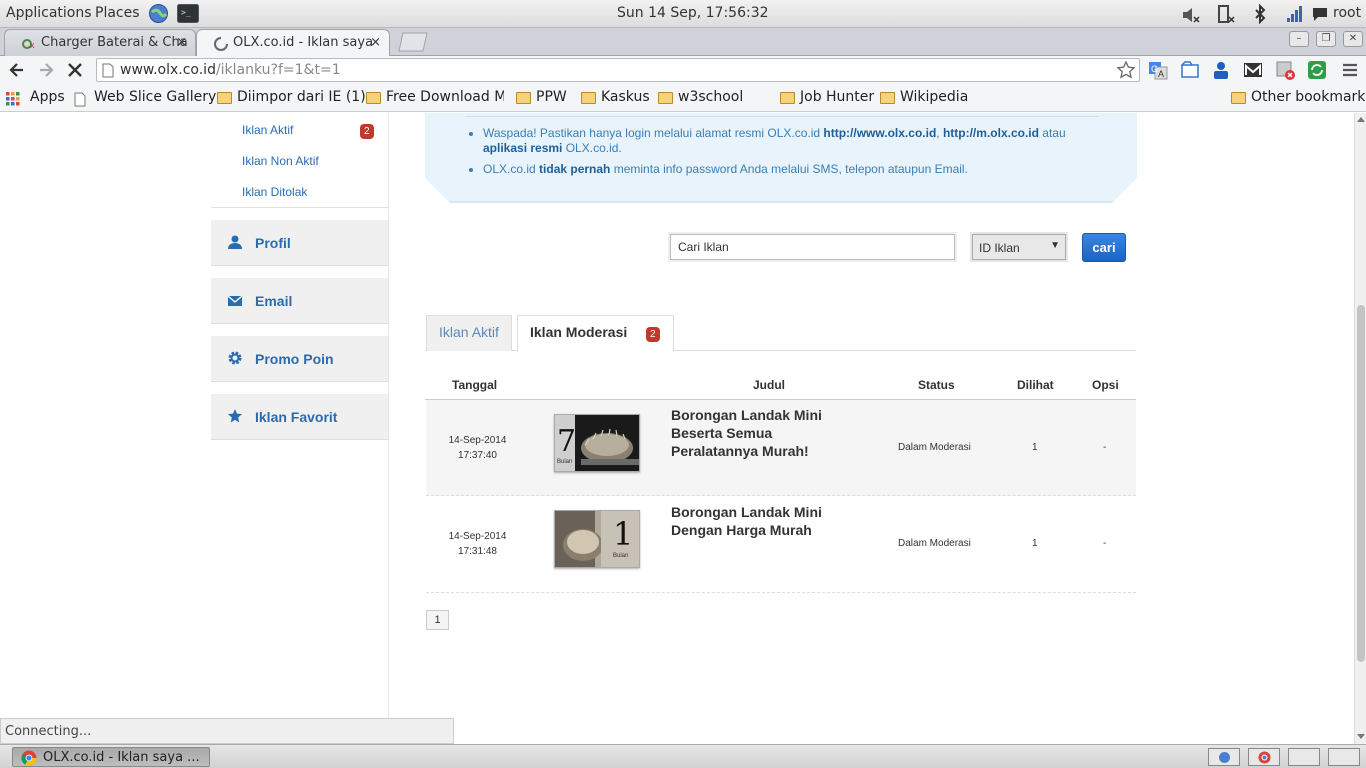 The width and height of the screenshot is (1366, 768). Describe the element at coordinates (299, 243) in the screenshot. I see `sidebar-button-profil: Profil` at that location.